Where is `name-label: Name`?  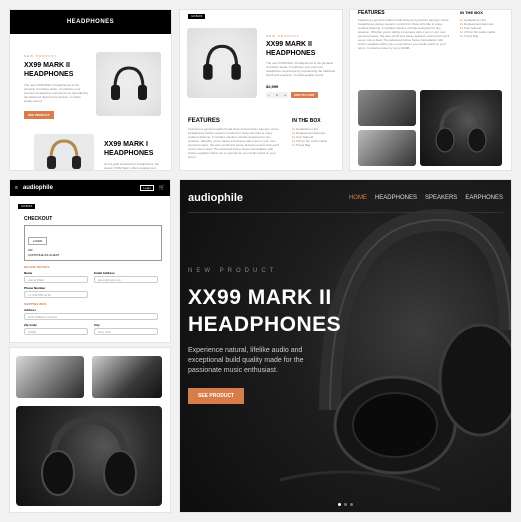
name-label: Name is located at coordinates (28, 273).